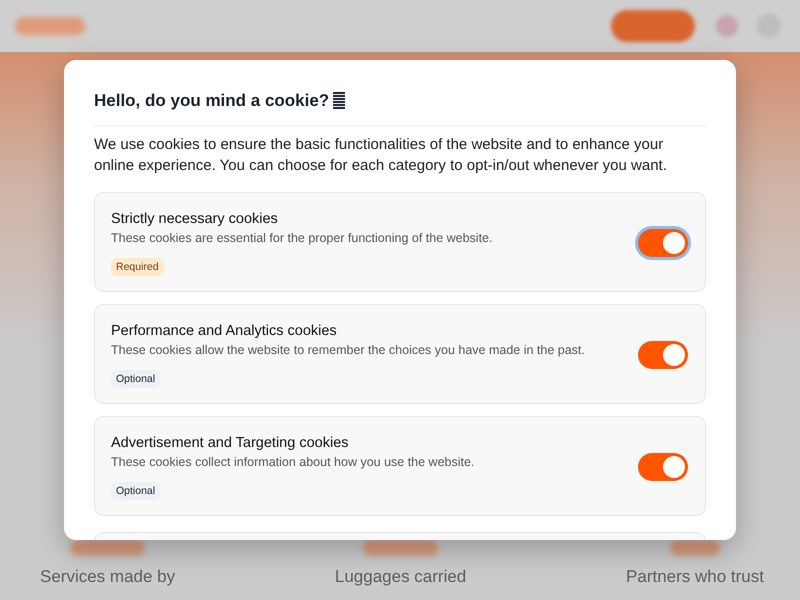 Image resolution: width=800 pixels, height=600 pixels. I want to click on category-title: Strictly necessary cookies, so click(194, 219).